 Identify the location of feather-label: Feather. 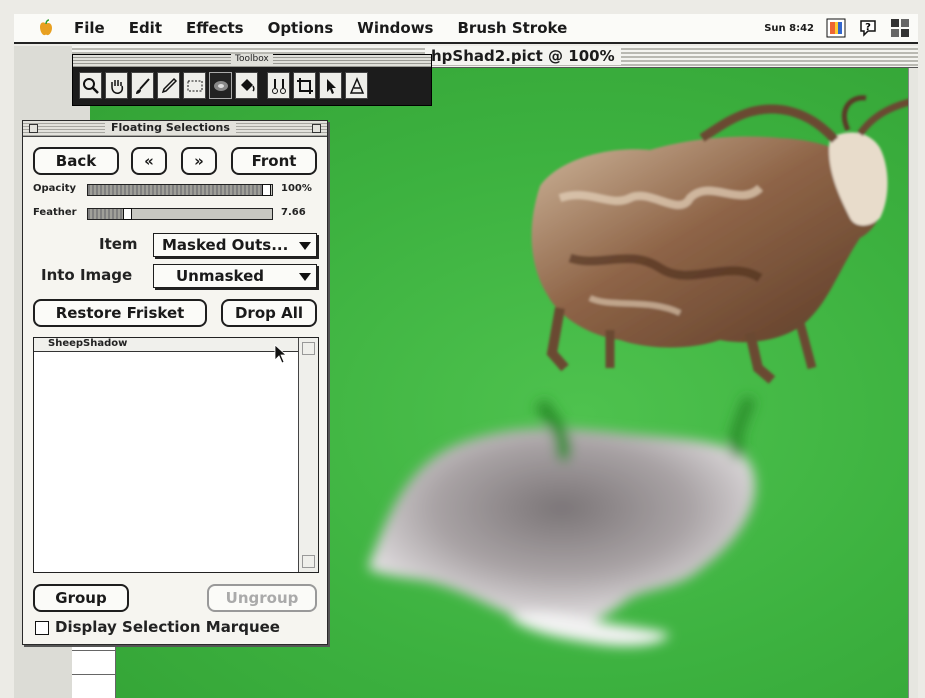
(55, 212).